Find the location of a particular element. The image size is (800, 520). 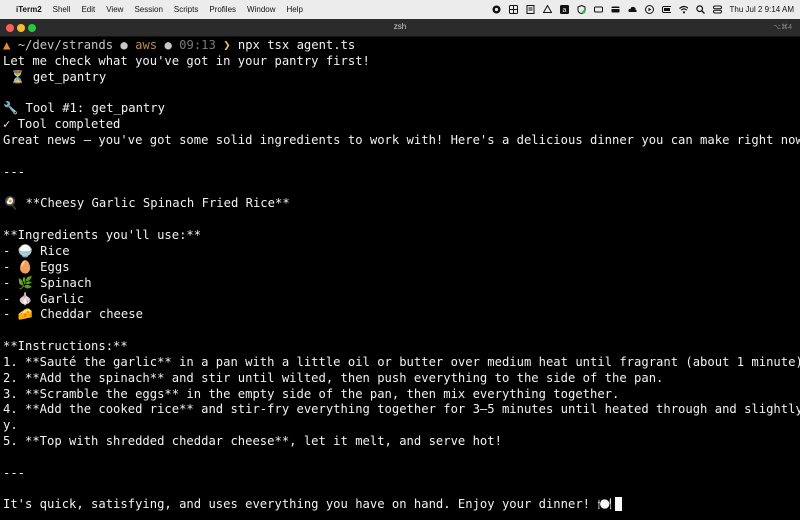

record-icon is located at coordinates (496, 9).